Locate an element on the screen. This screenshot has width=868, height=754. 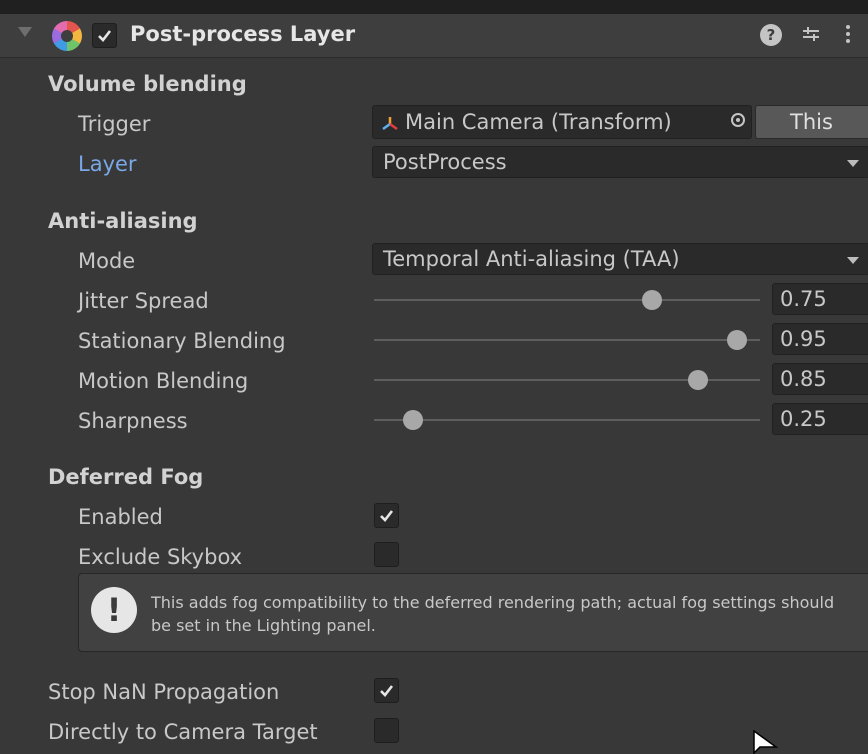
motion-blending-slider is located at coordinates (567, 380).